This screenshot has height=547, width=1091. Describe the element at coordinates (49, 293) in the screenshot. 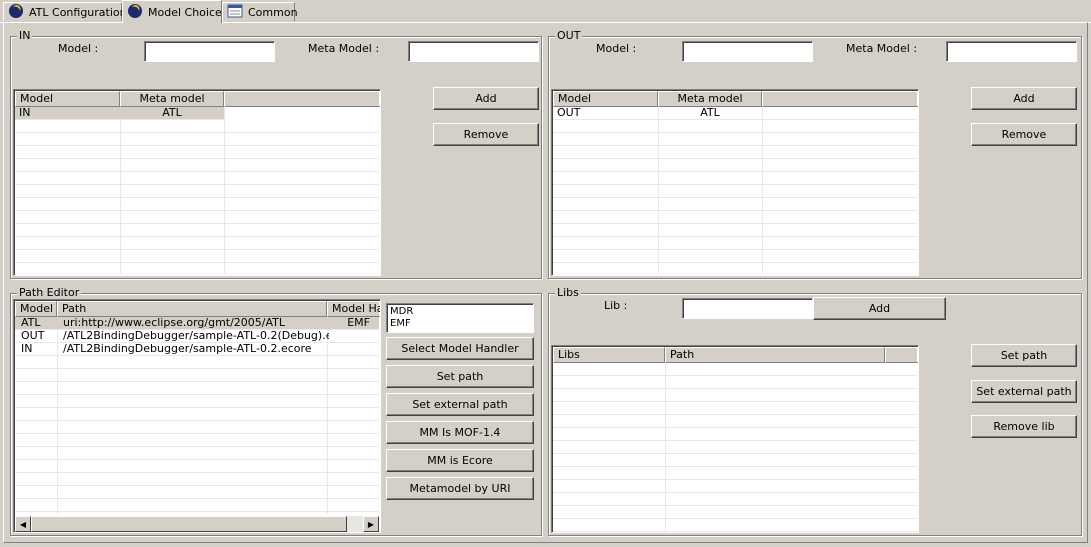

I see `path-editor-title: Path Editor` at that location.